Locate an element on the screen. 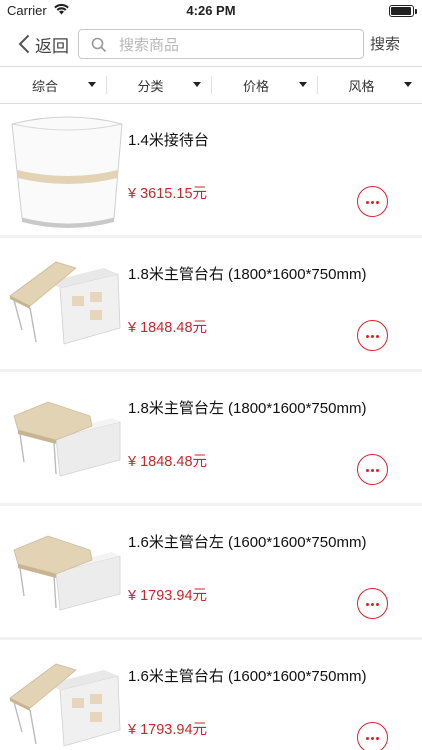 This screenshot has height=750, width=422. filter-style: 风格 is located at coordinates (369, 85).